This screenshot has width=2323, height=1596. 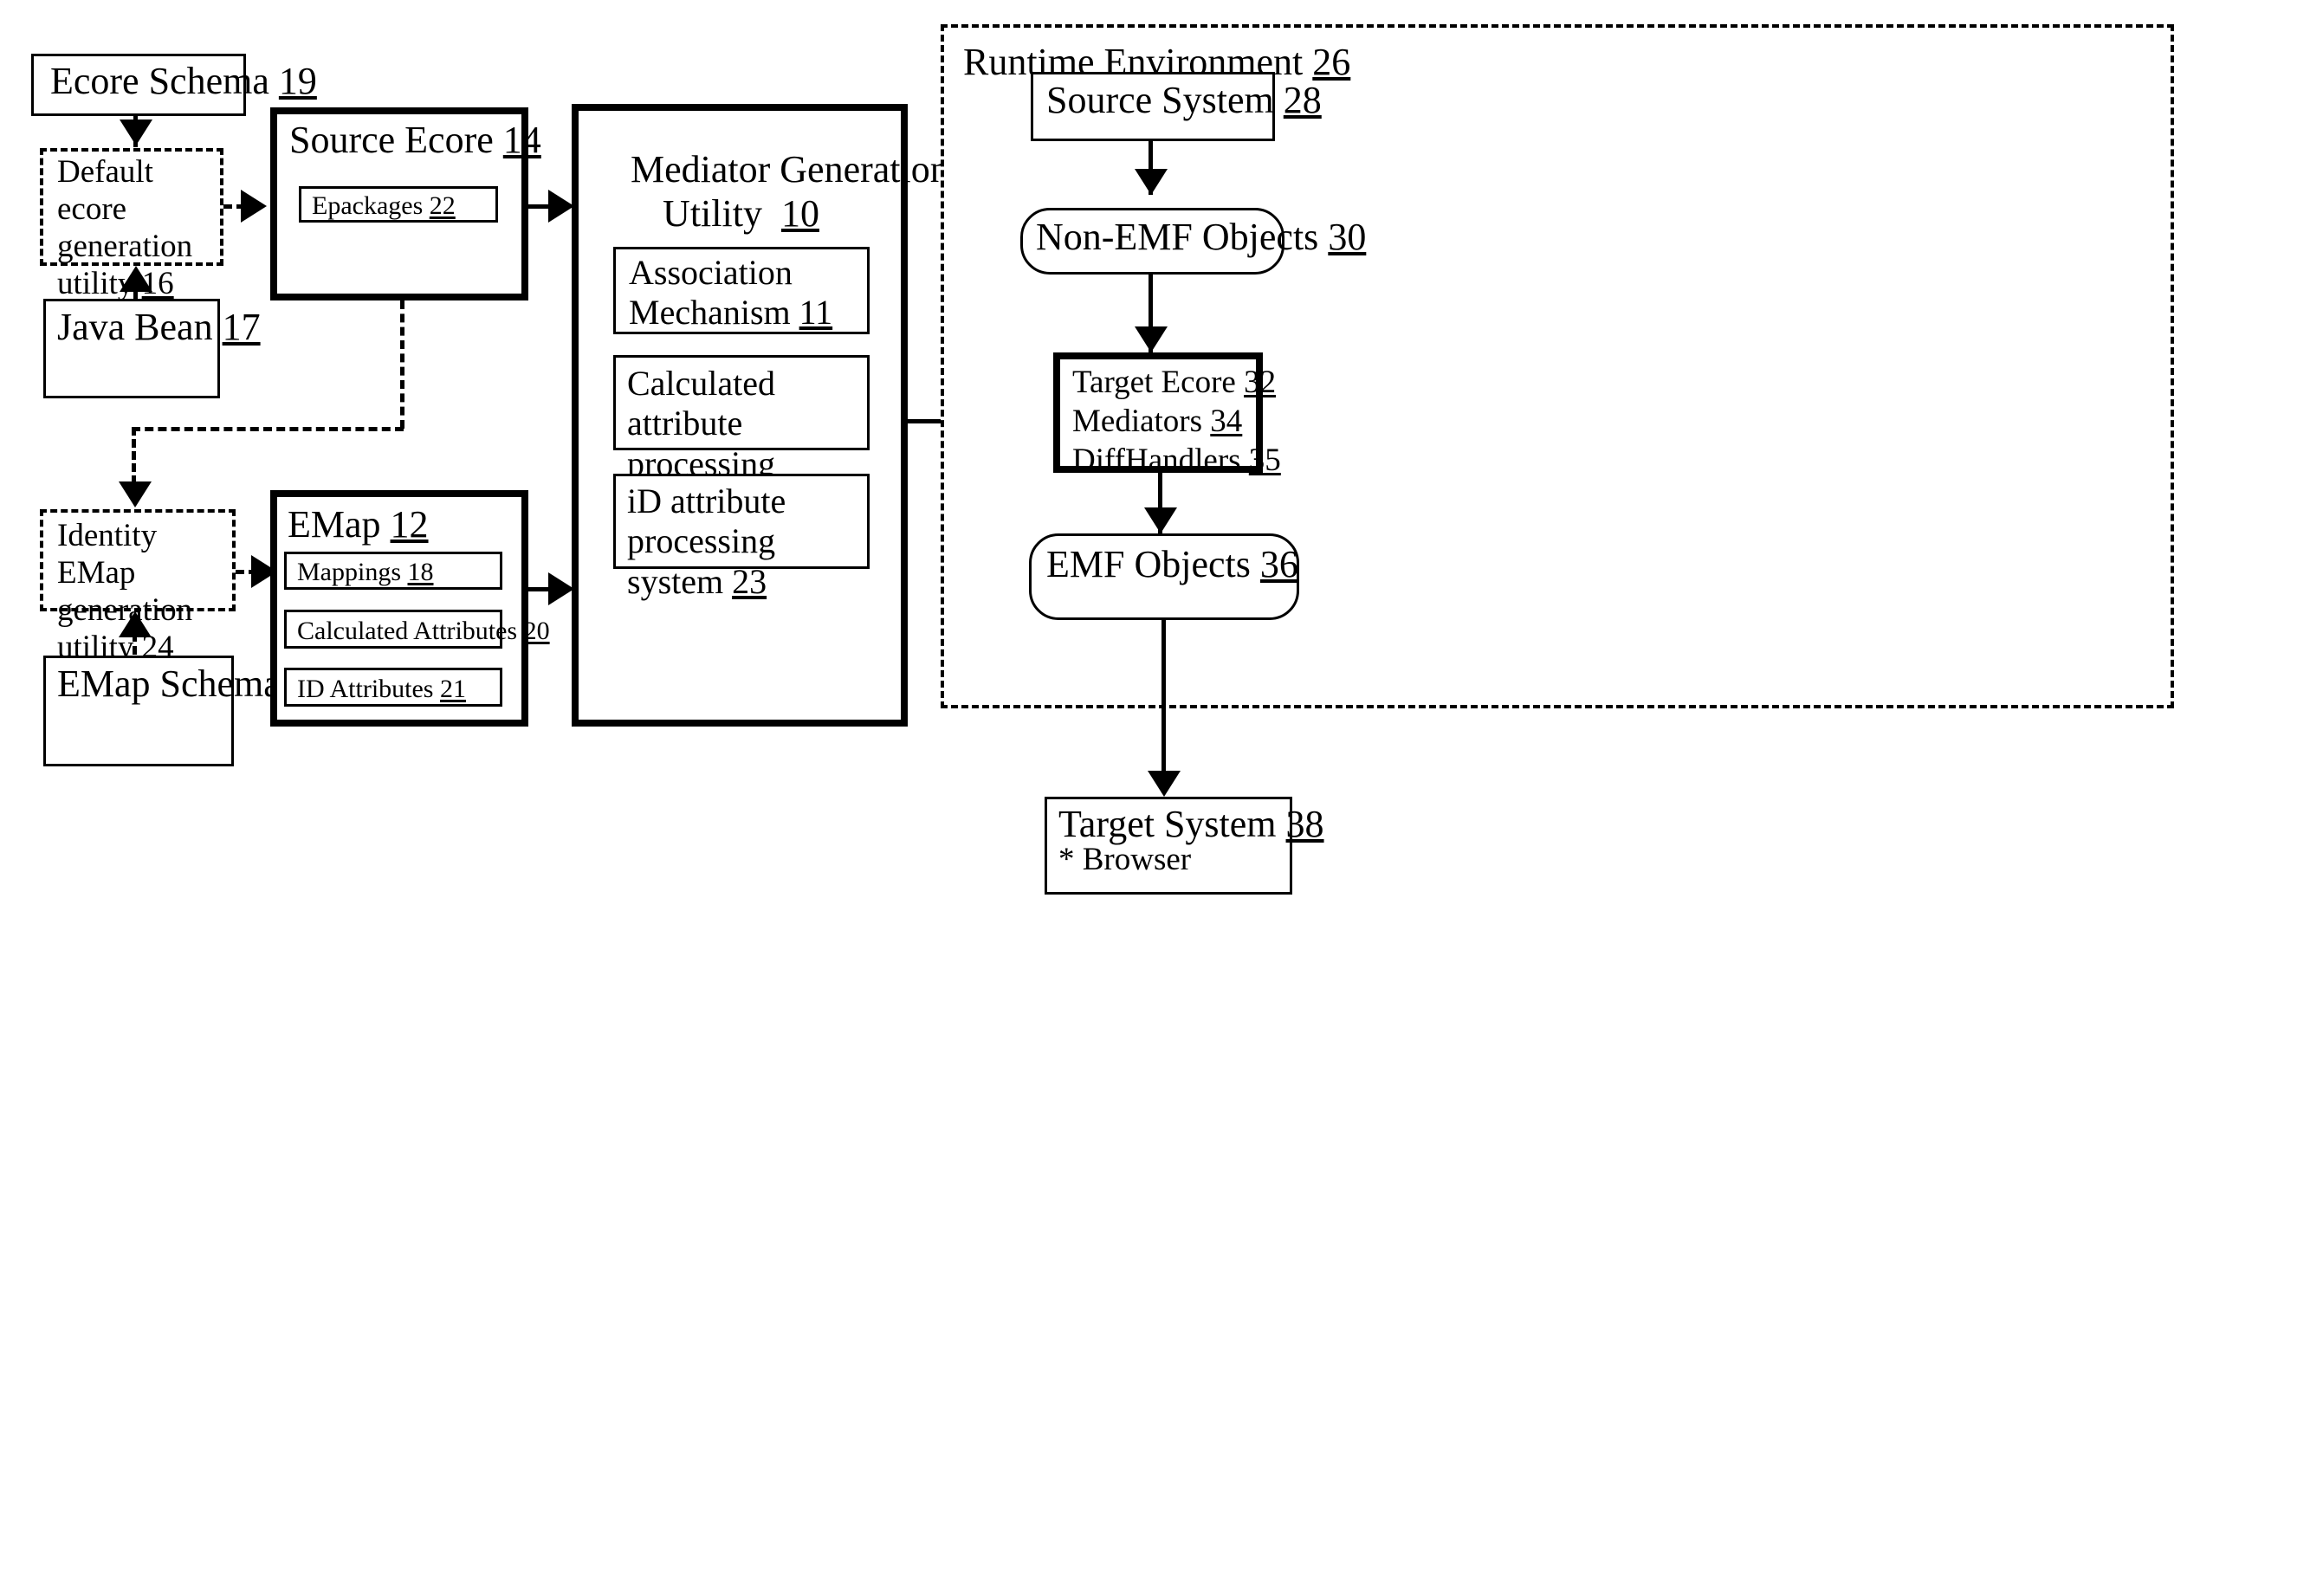 I want to click on arrowhead-up-default-utility, so click(x=136, y=279).